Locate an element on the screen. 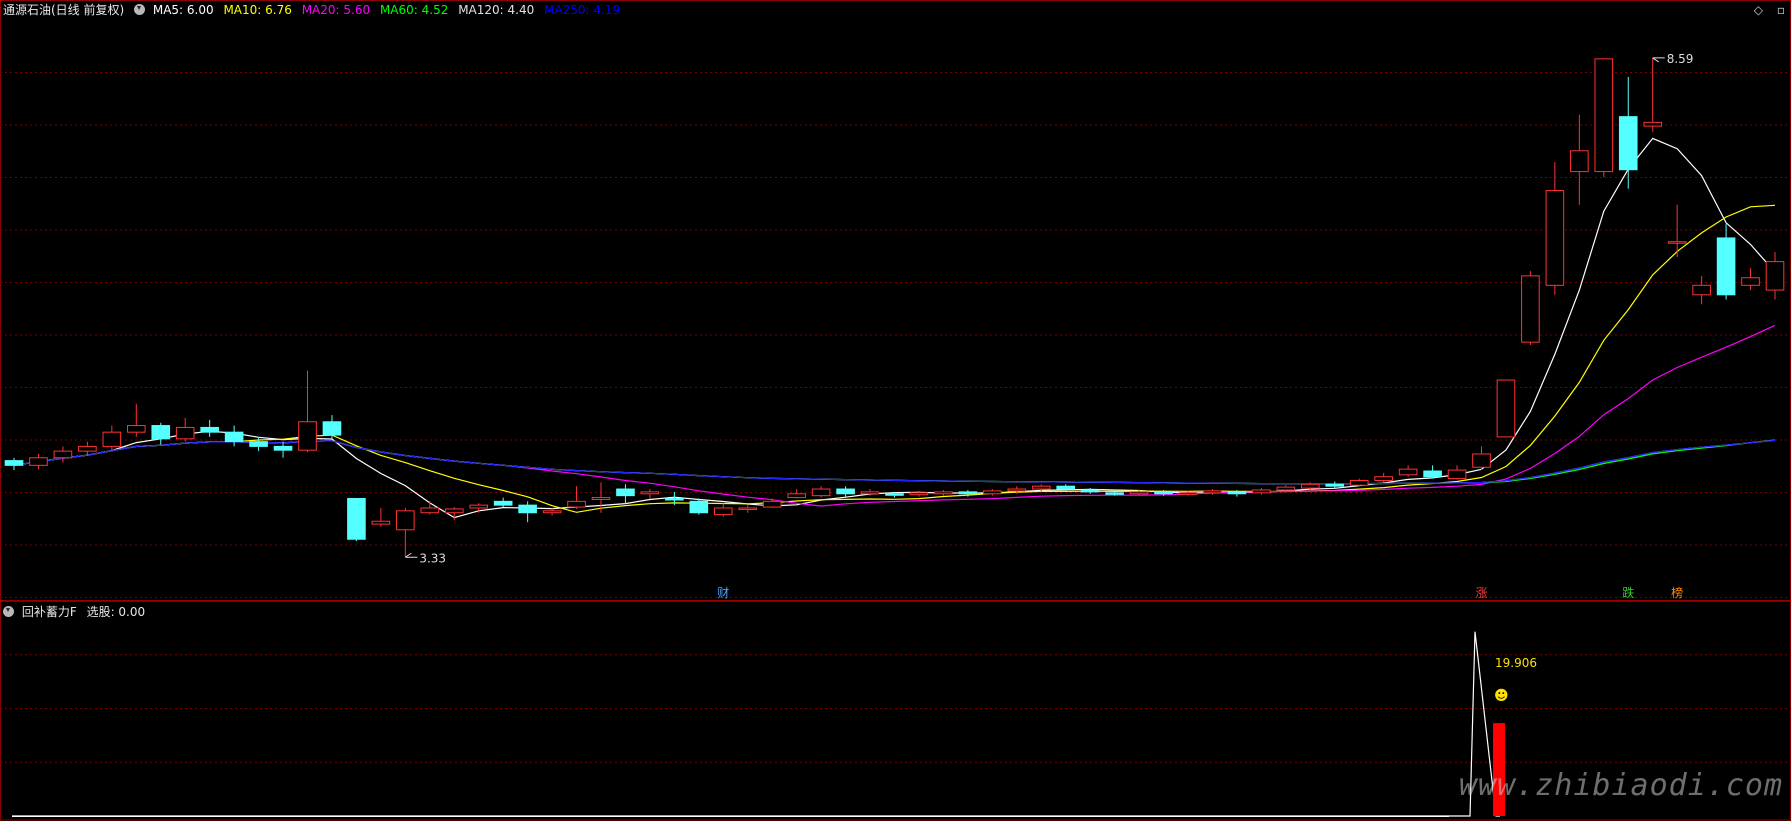 This screenshot has height=821, width=1791. event-marker: 跌 is located at coordinates (1628, 592).